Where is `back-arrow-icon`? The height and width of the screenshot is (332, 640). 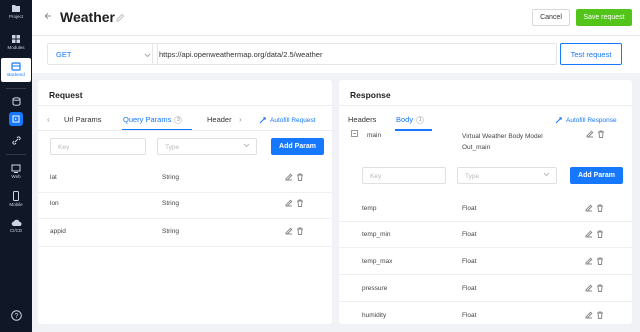
back-arrow-icon is located at coordinates (48, 17).